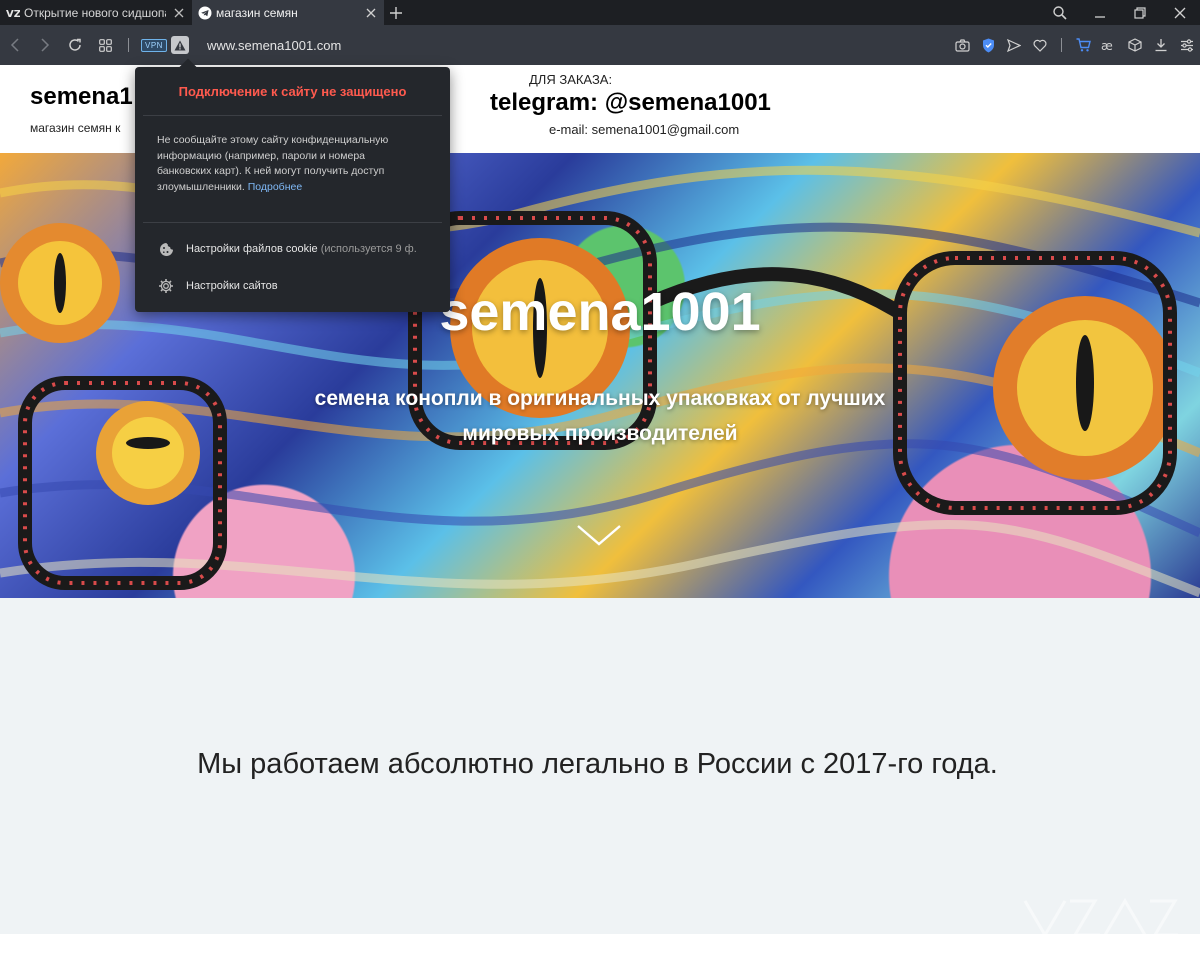 The image size is (1200, 955). I want to click on site-logo: semena1, so click(81, 97).